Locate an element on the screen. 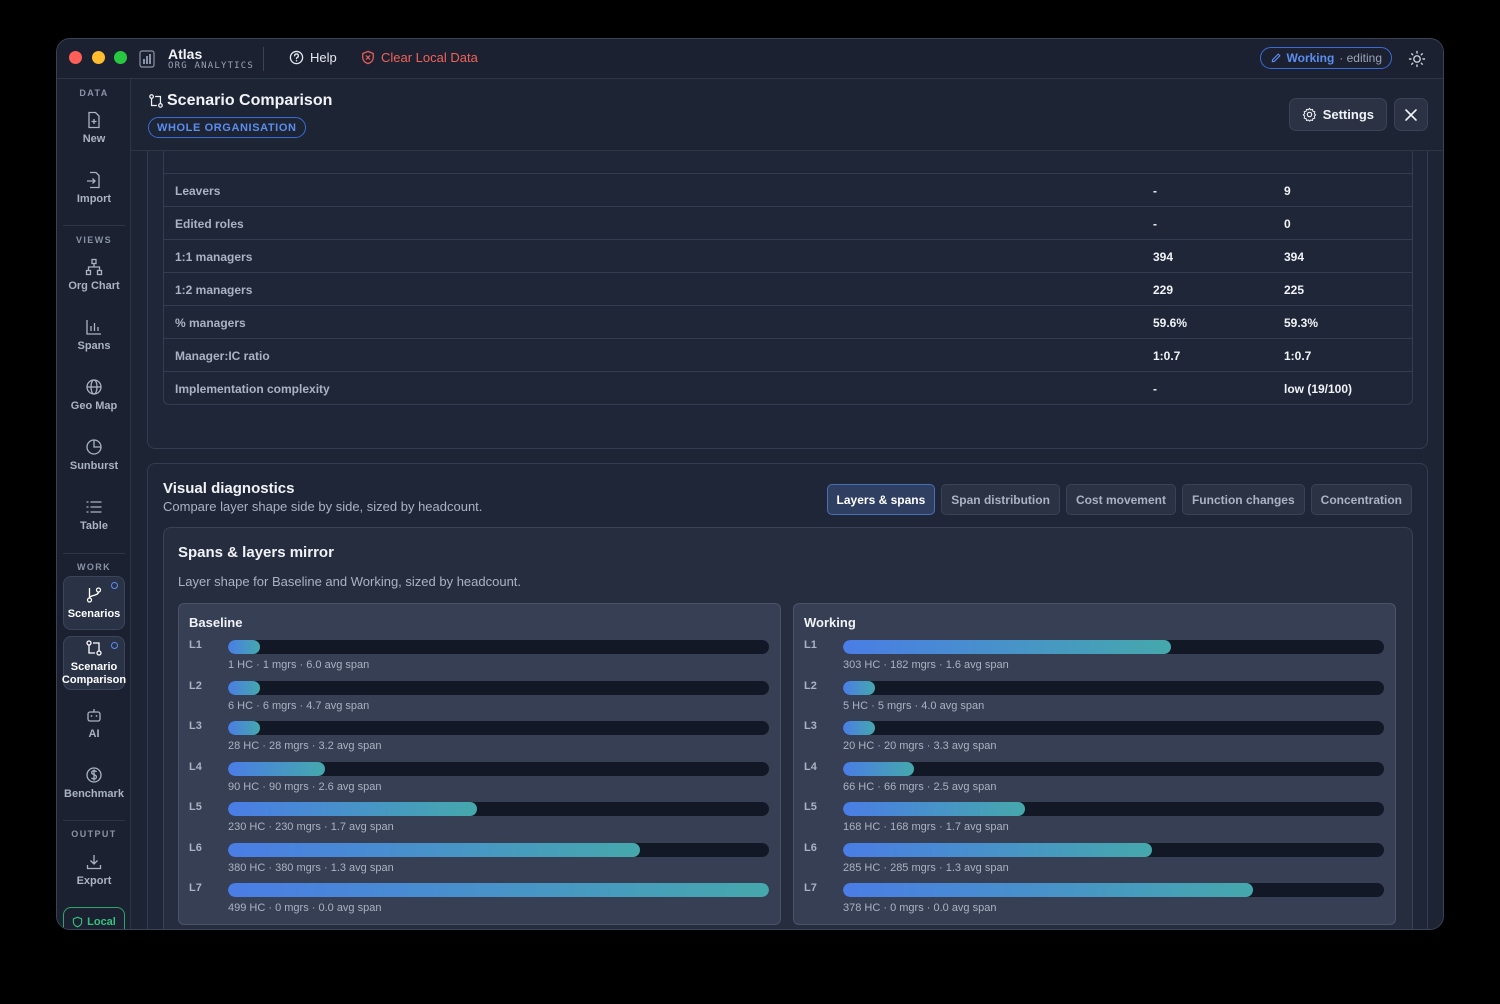 The width and height of the screenshot is (1500, 1004). layer-stats: 1 HC · 1 mgrs · 6.0 avg span is located at coordinates (299, 665).